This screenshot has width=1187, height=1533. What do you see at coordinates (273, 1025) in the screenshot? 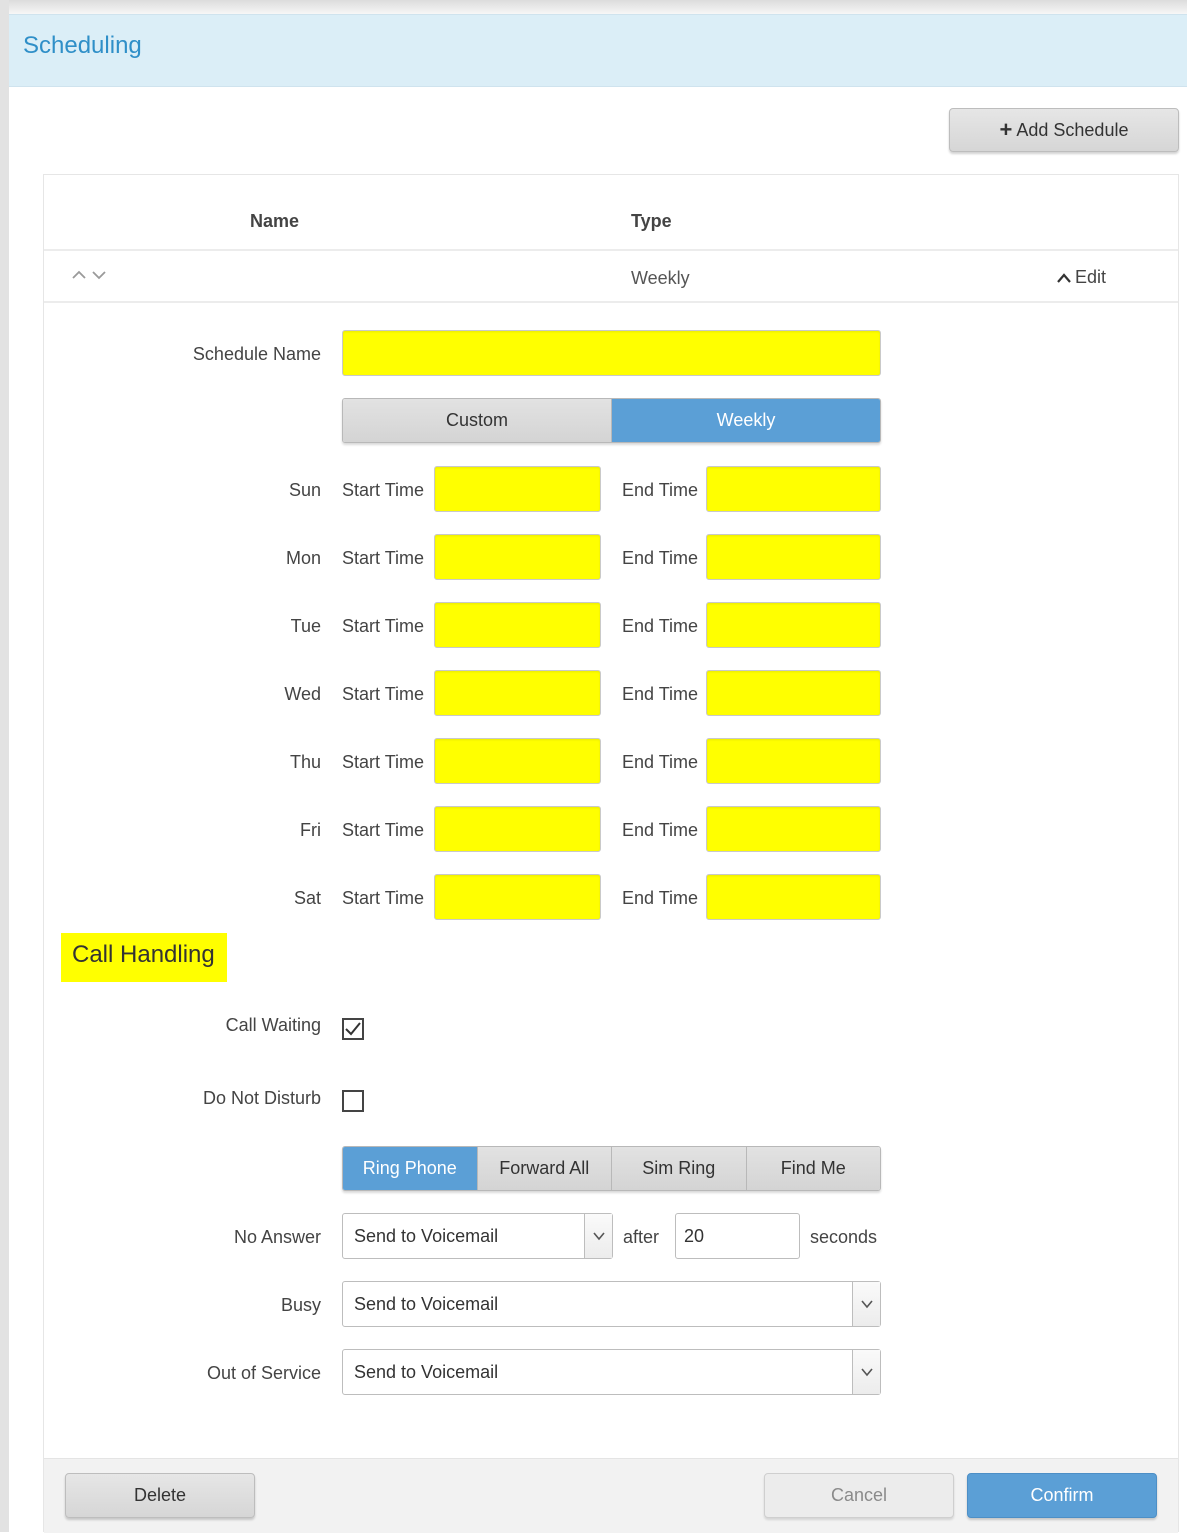
I see `call-waiting-label: Call Waiting` at bounding box center [273, 1025].